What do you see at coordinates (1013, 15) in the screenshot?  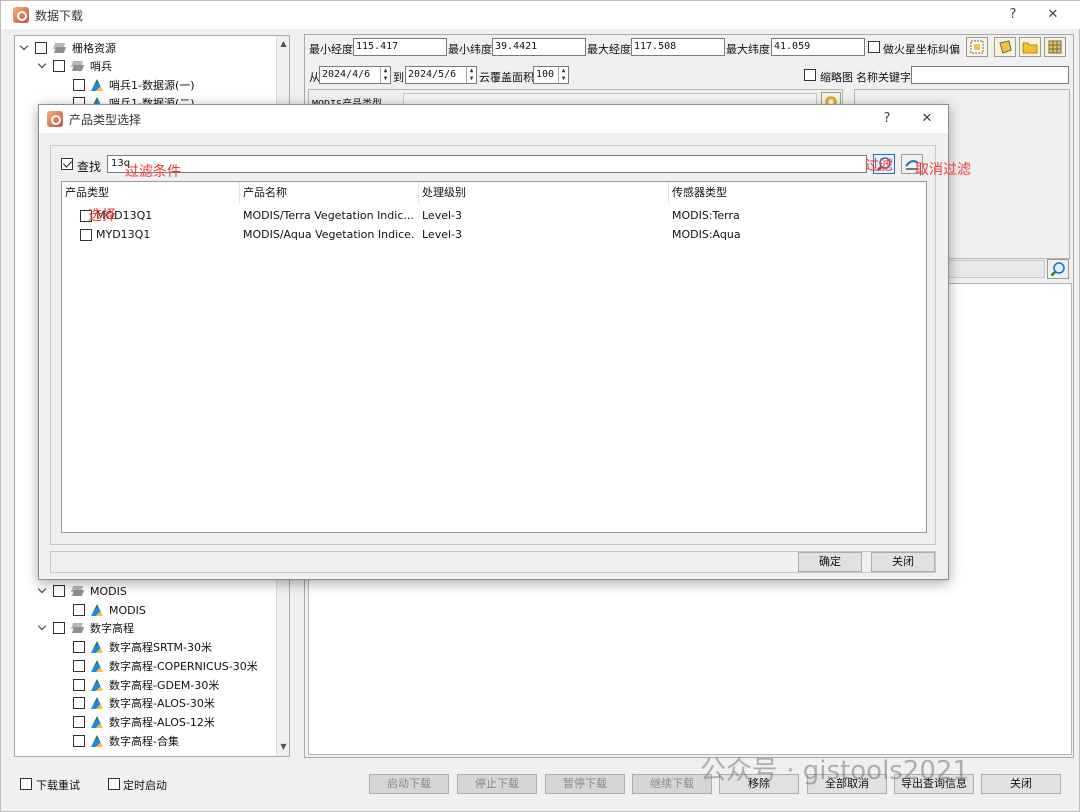 I see `help-button: ?` at bounding box center [1013, 15].